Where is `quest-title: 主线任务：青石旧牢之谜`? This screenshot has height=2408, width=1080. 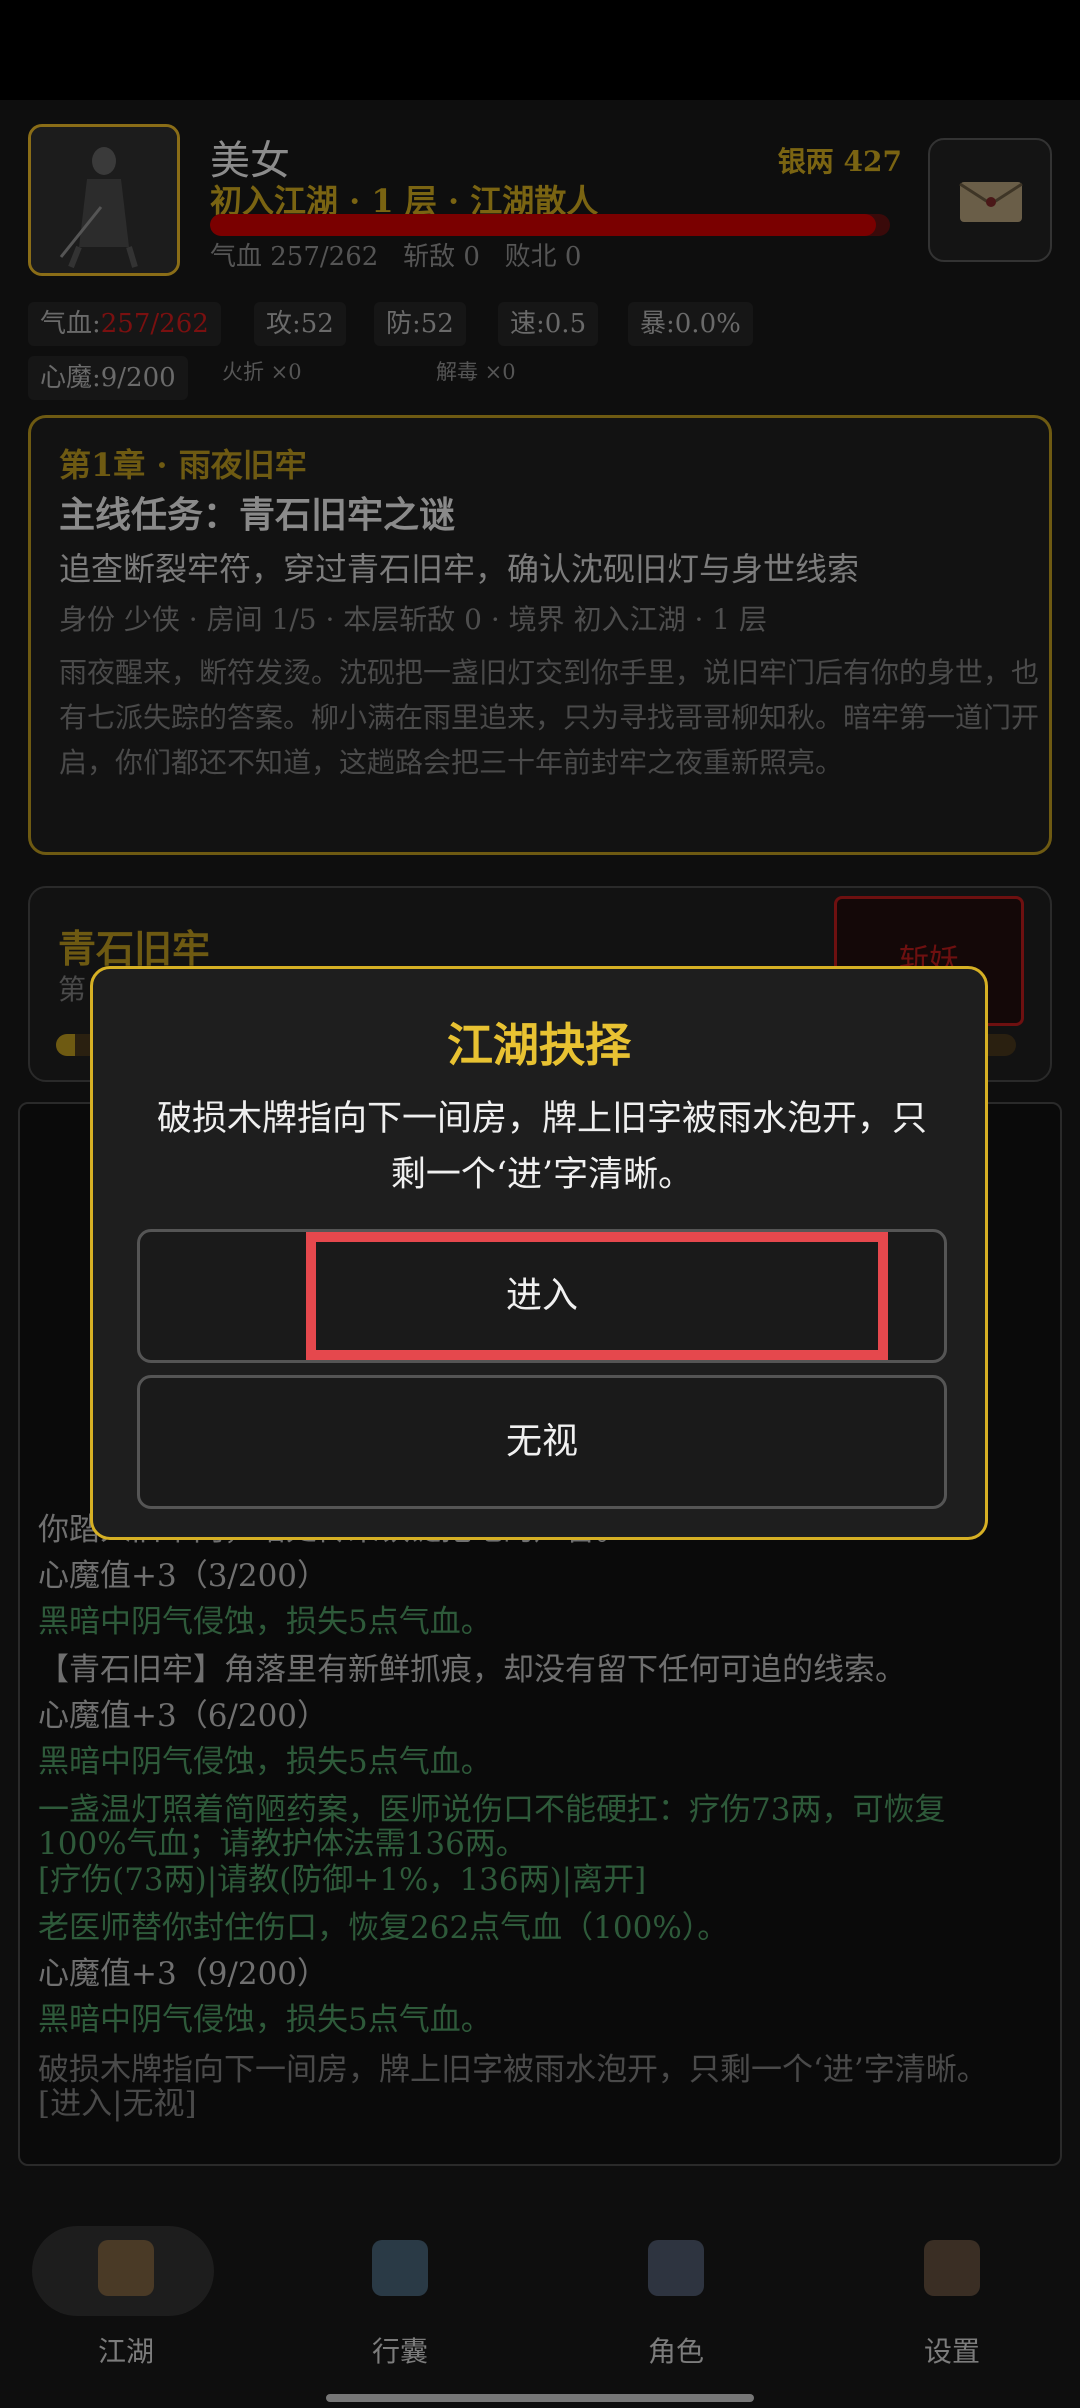
quest-title: 主线任务：青石旧牢之谜 is located at coordinates (257, 515).